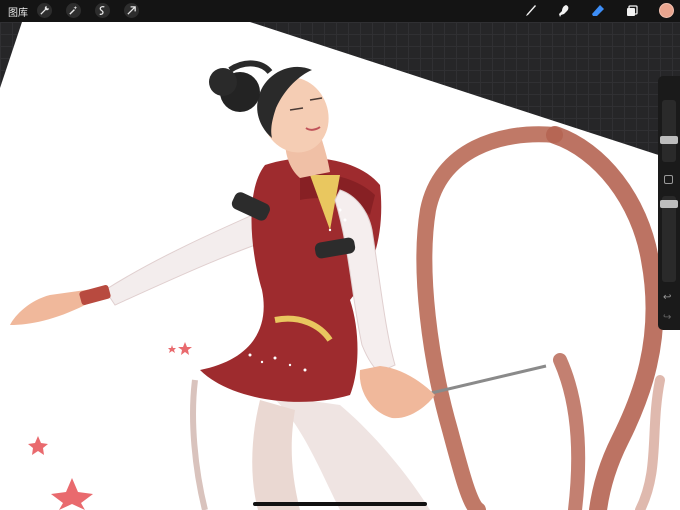 The width and height of the screenshot is (680, 510). I want to click on selection-icon, so click(102, 10).